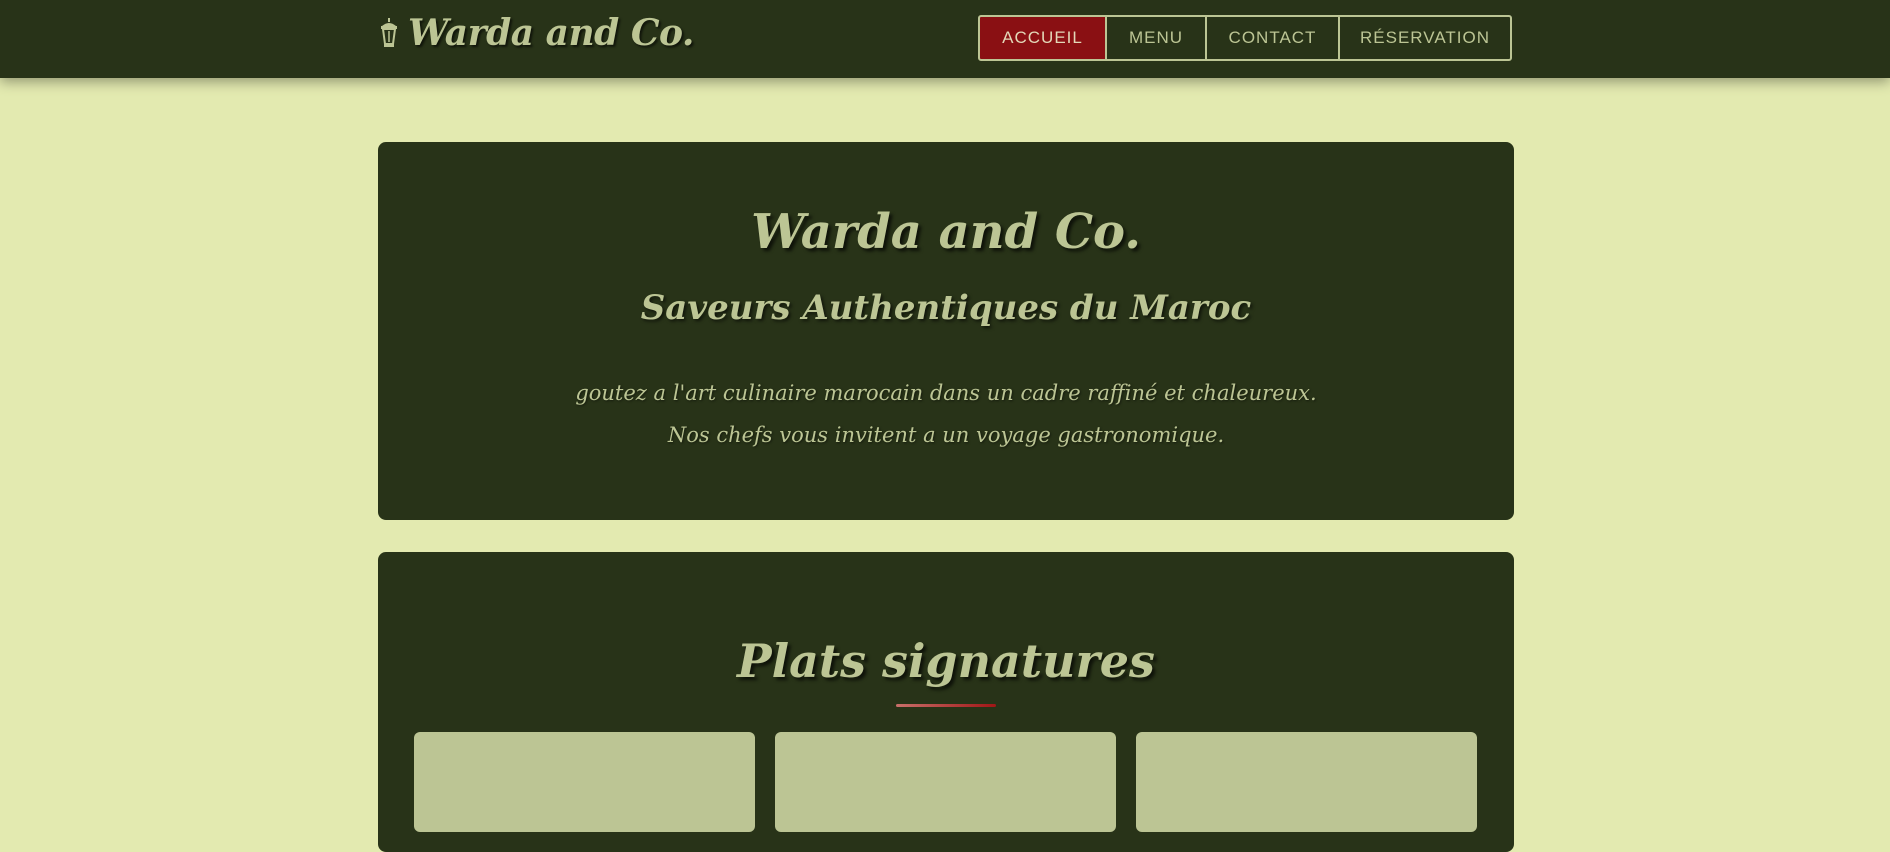 The image size is (1890, 852). Describe the element at coordinates (946, 661) in the screenshot. I see `section-title: Plats signatures` at that location.